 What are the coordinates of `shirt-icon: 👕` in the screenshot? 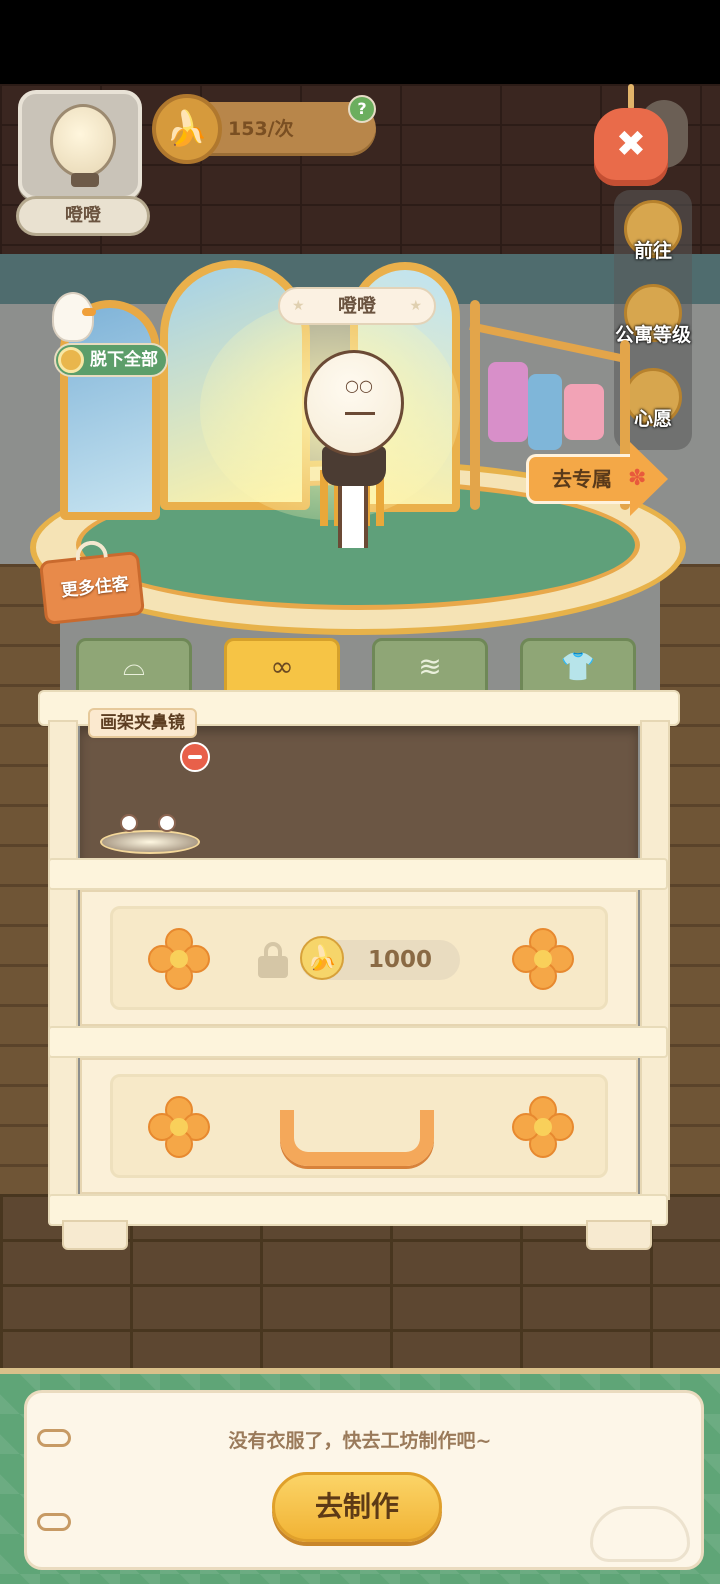 It's located at (578, 666).